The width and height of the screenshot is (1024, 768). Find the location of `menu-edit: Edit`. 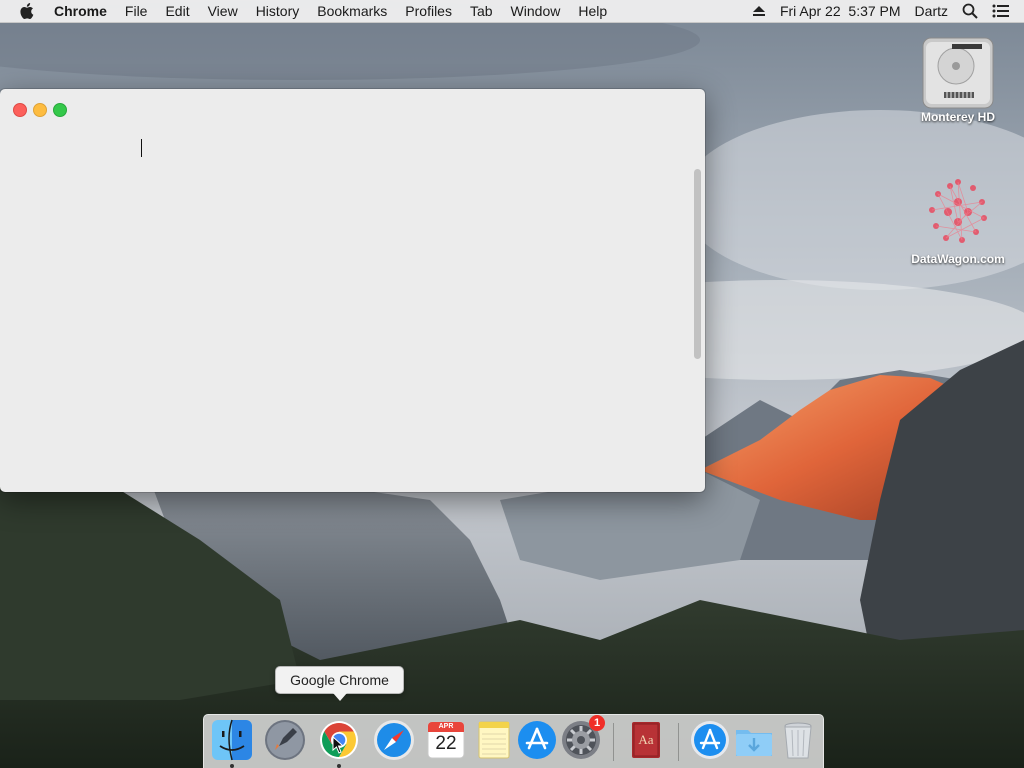

menu-edit: Edit is located at coordinates (177, 11).